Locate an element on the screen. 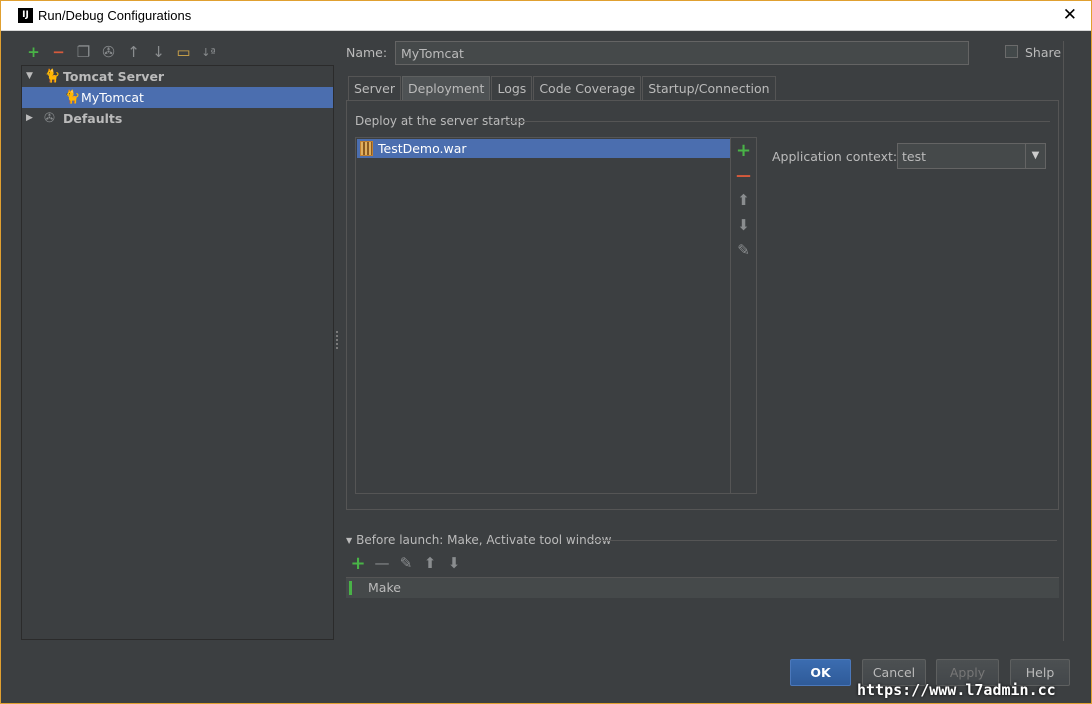 This screenshot has height=704, width=1092. edit-artifact-button: ✎ is located at coordinates (744, 250).